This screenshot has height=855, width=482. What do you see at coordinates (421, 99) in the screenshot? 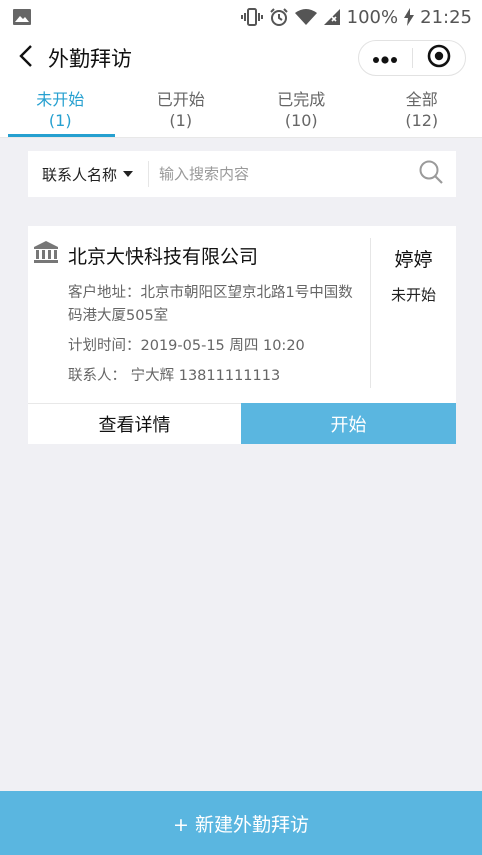
I see `tab-label: 全部` at bounding box center [421, 99].